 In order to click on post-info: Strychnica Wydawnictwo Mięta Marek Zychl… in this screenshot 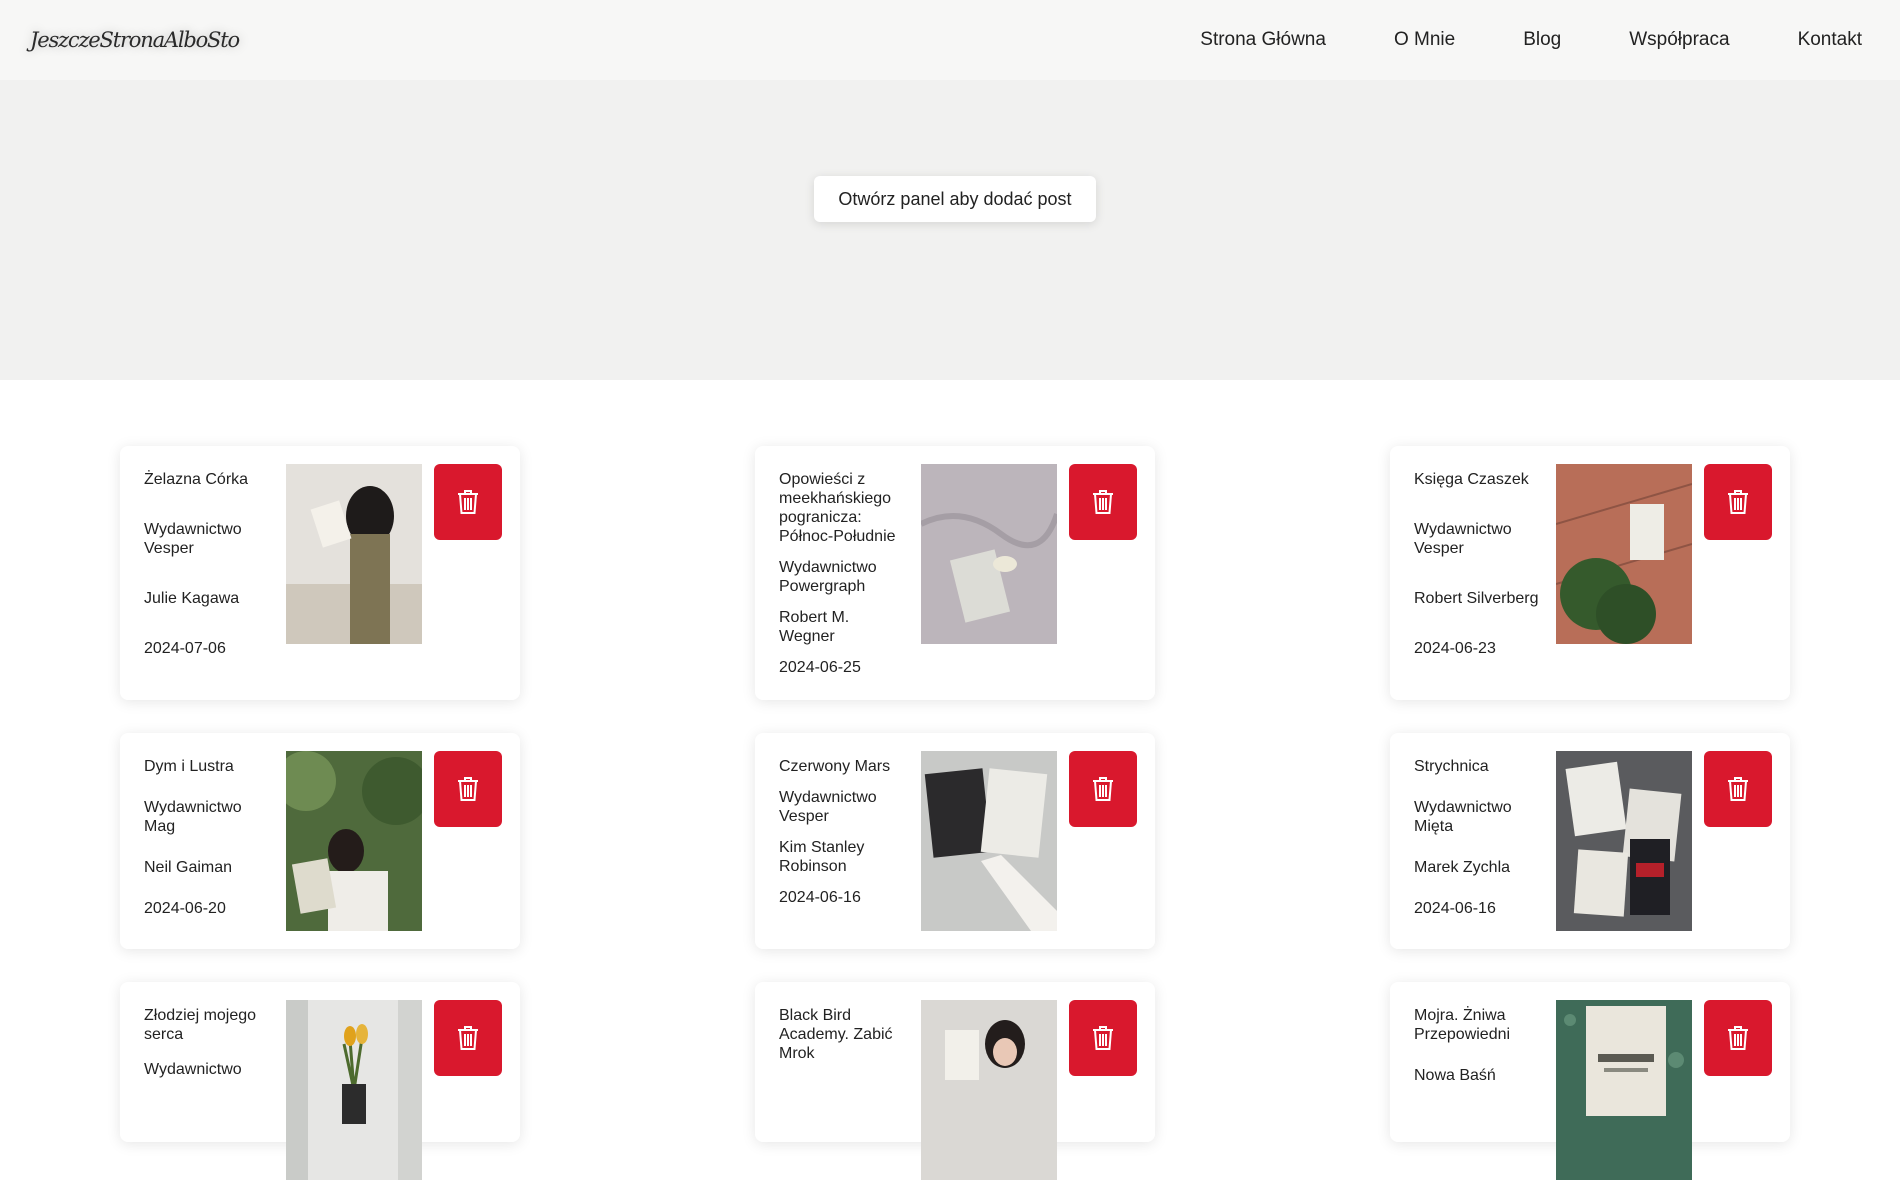, I will do `click(1482, 843)`.